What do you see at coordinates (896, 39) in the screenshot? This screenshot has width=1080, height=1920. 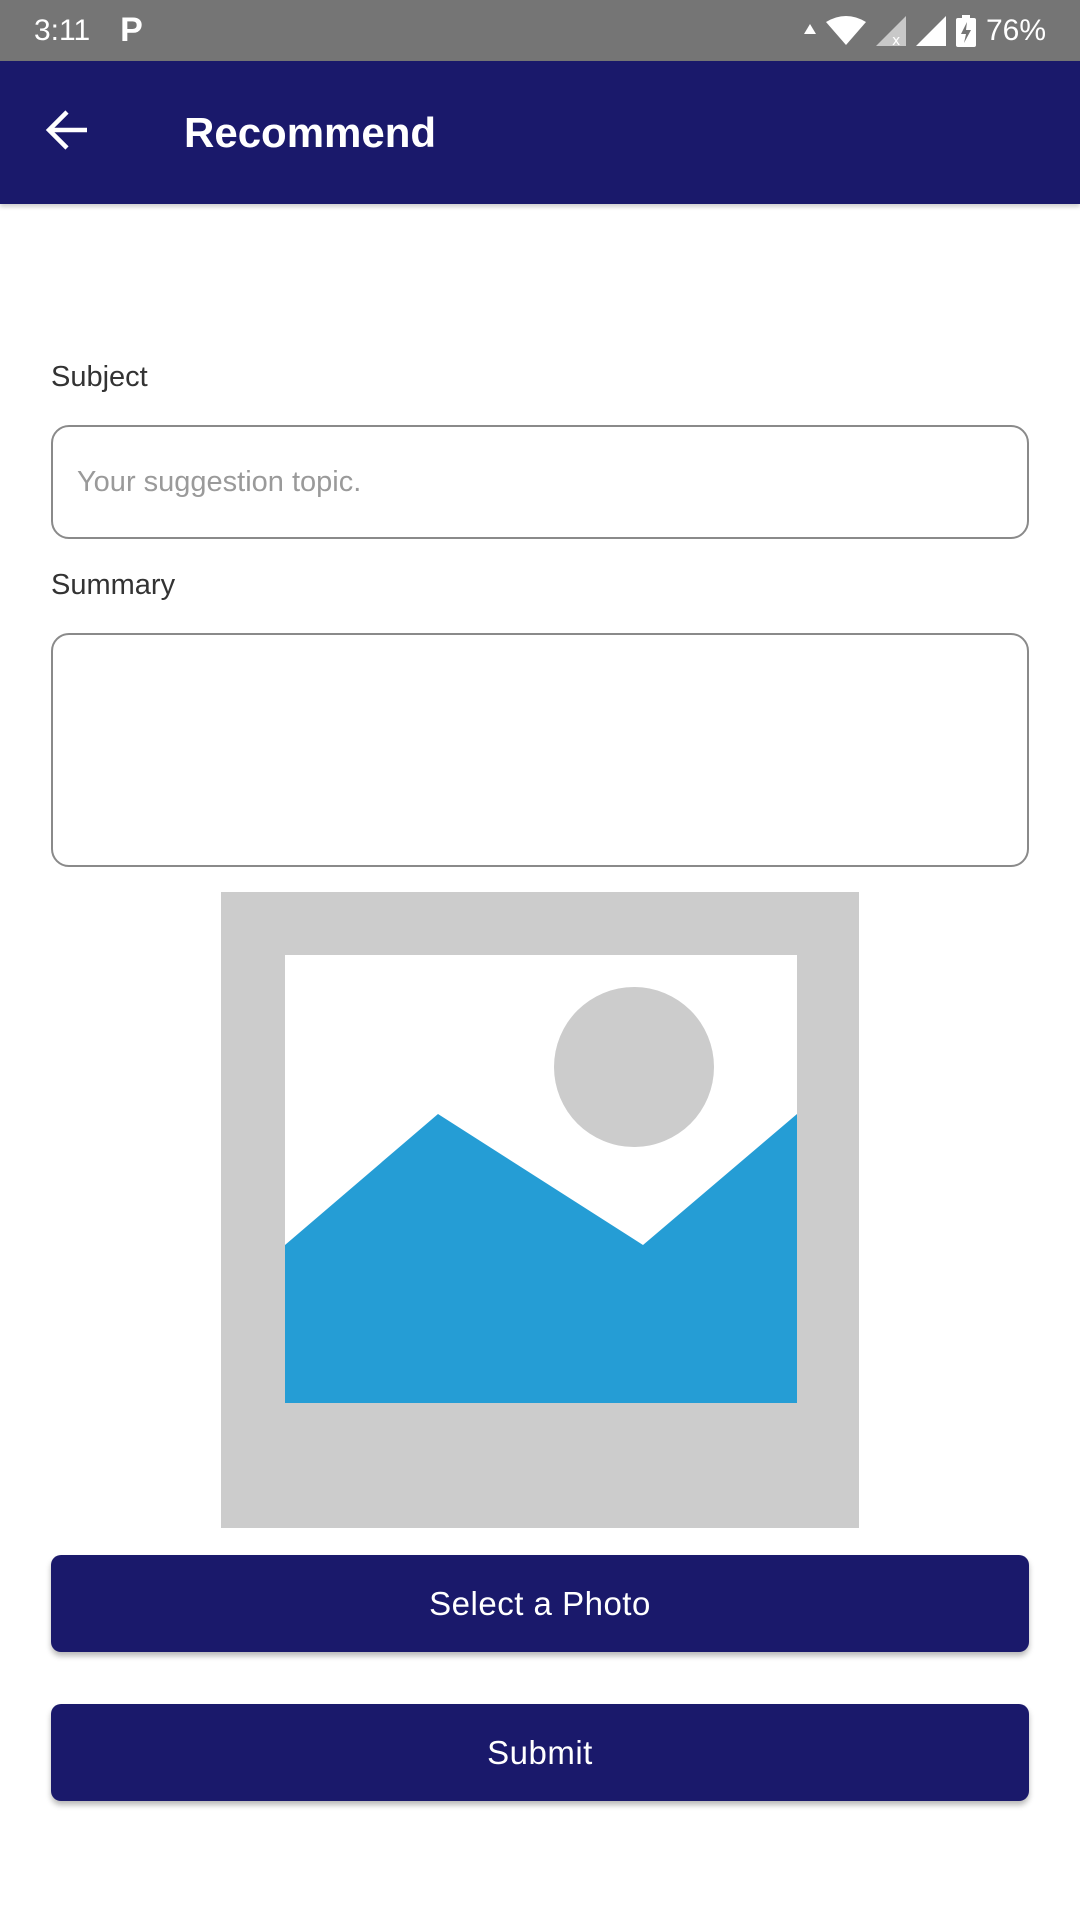 I see `svg-text: x` at bounding box center [896, 39].